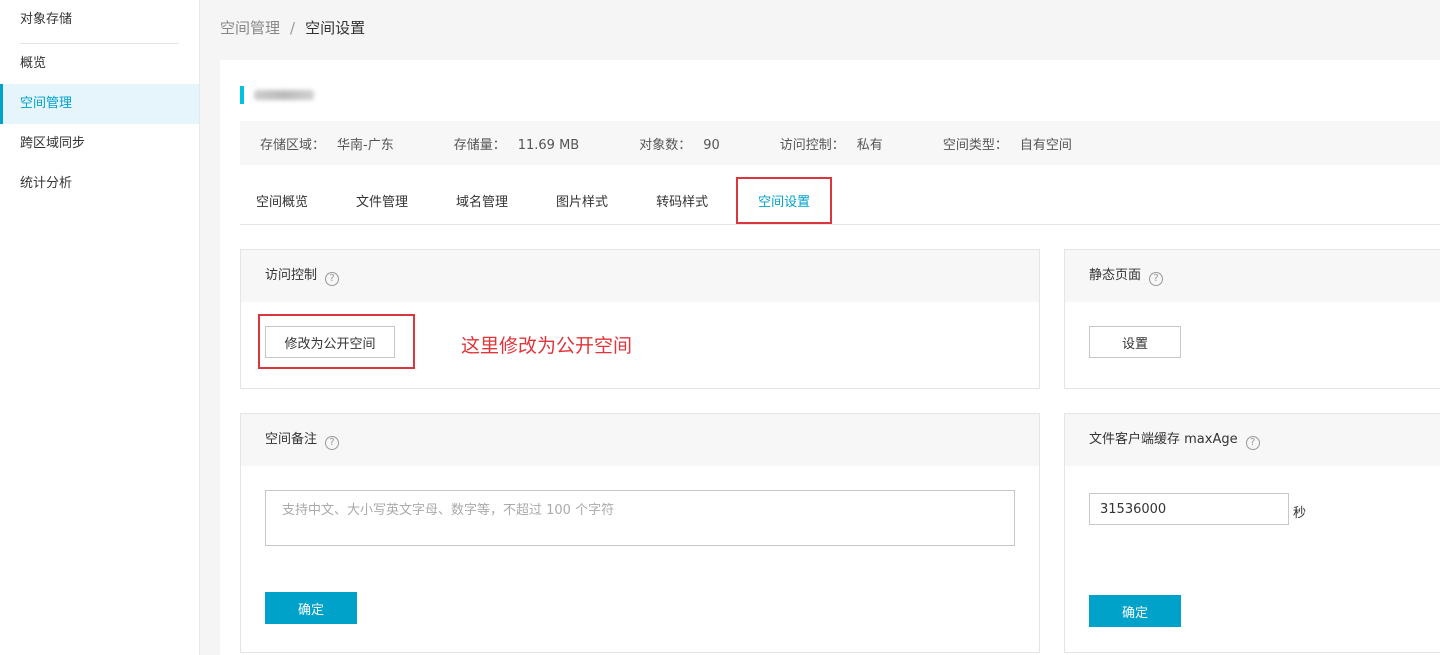 The width and height of the screenshot is (1440, 655). Describe the element at coordinates (291, 439) in the screenshot. I see `space-remark-title: 空间备注` at that location.